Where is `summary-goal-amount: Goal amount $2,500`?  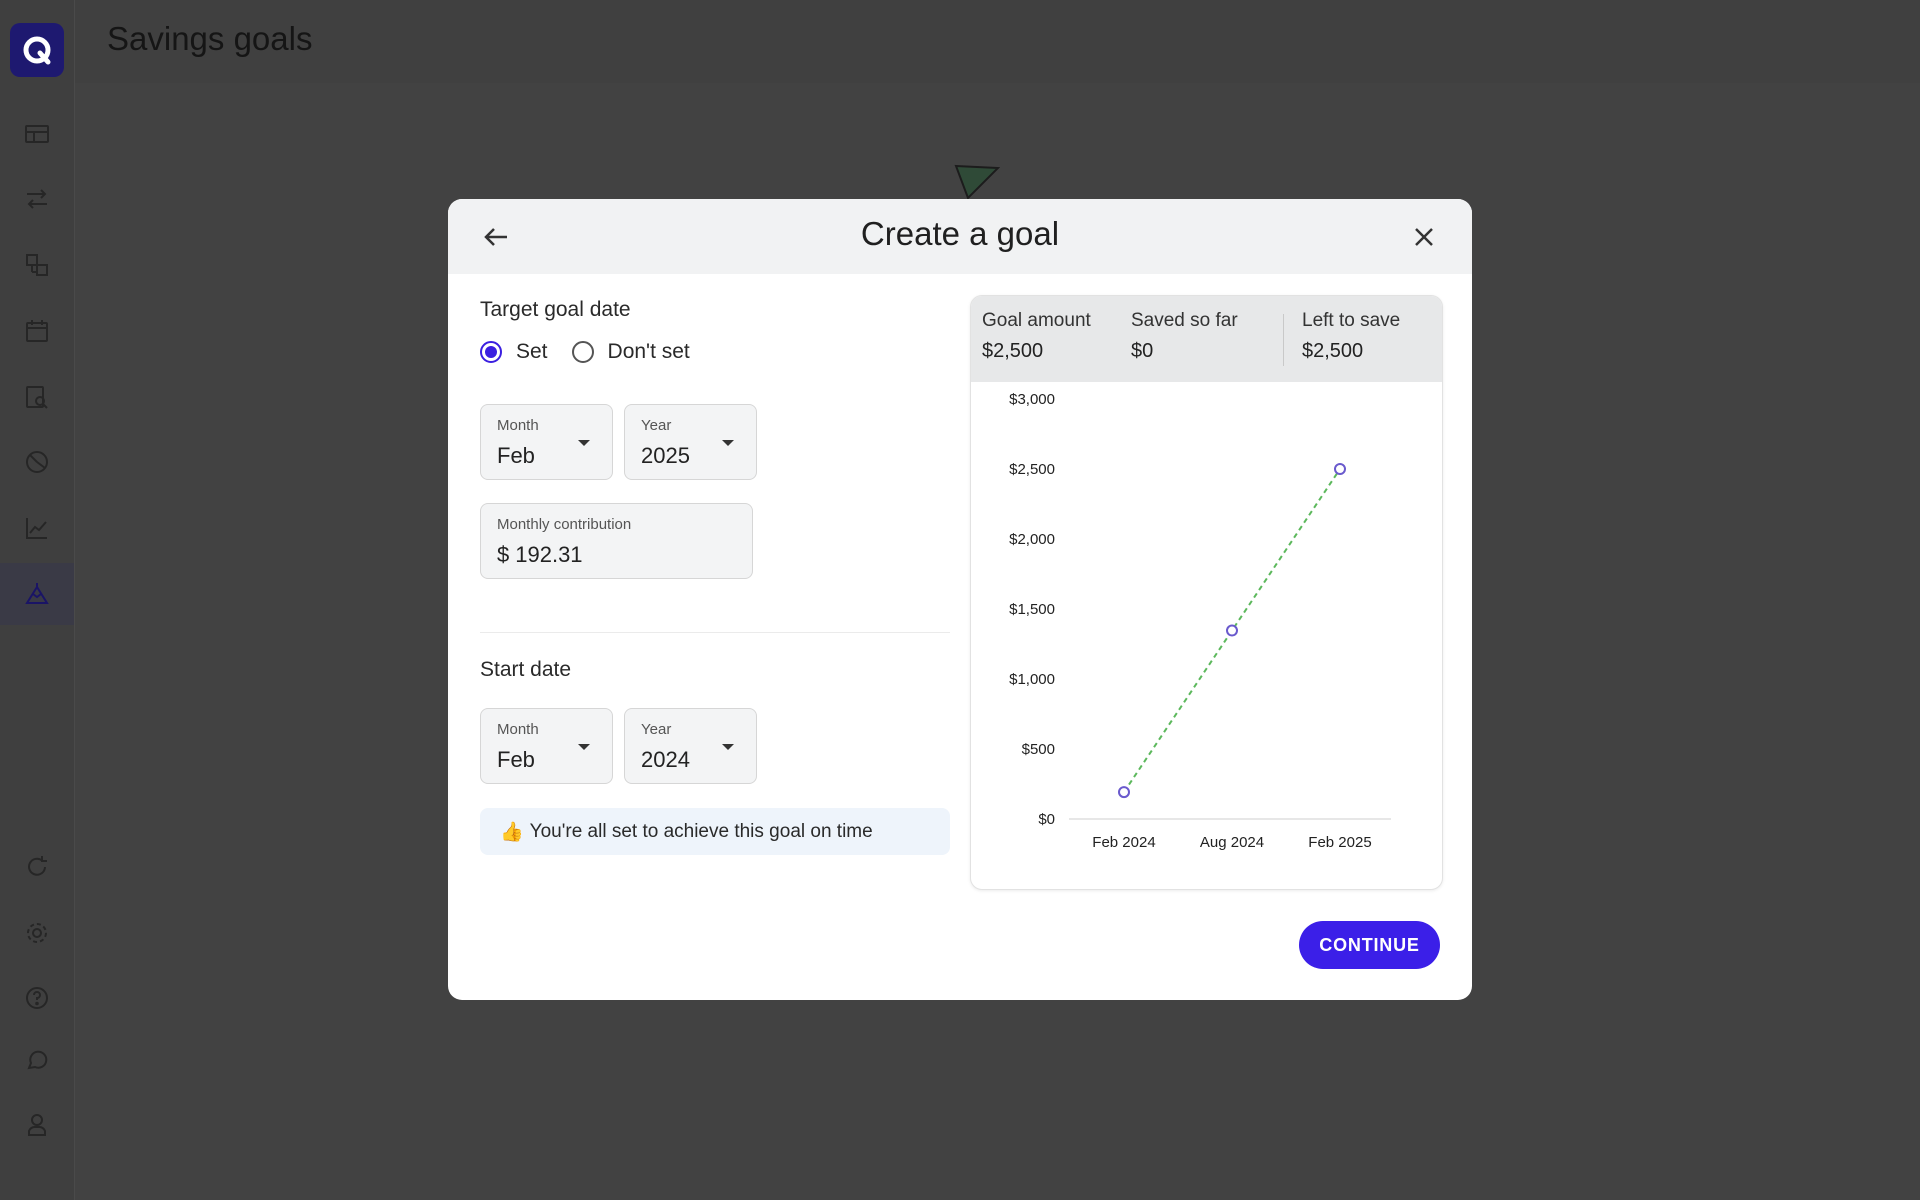
summary-goal-amount: Goal amount $2,500 is located at coordinates (1036, 336).